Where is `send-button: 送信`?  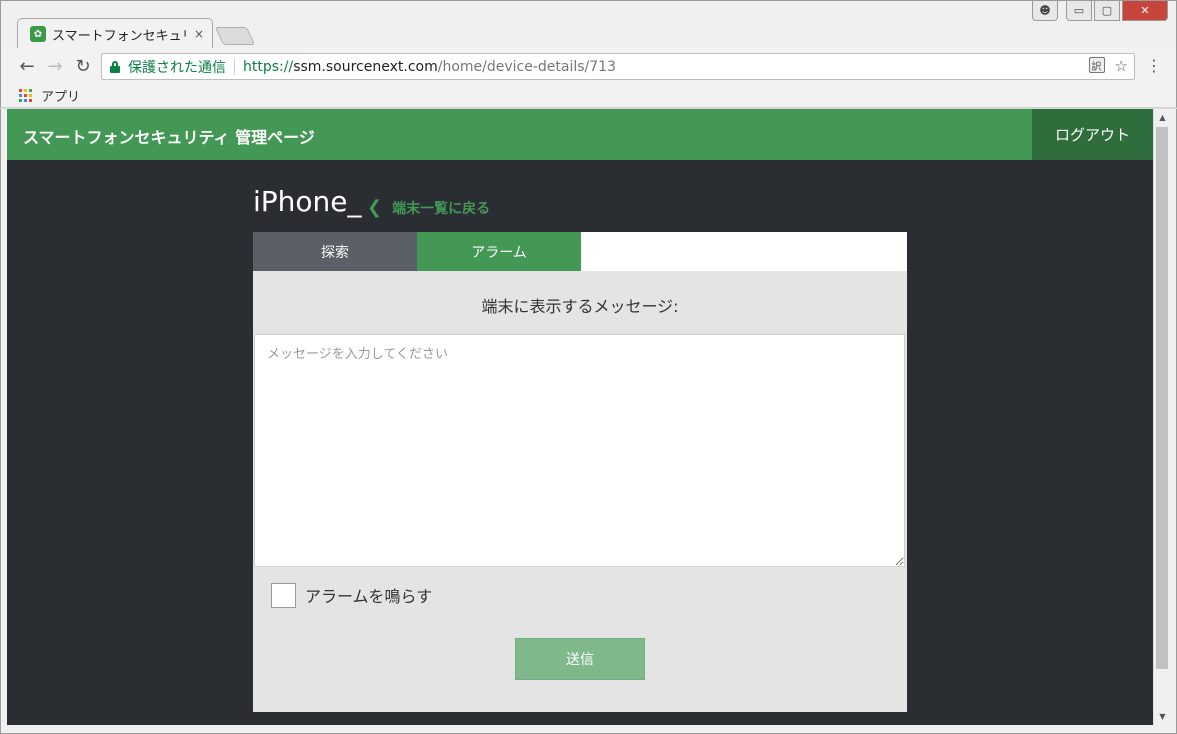
send-button: 送信 is located at coordinates (580, 659).